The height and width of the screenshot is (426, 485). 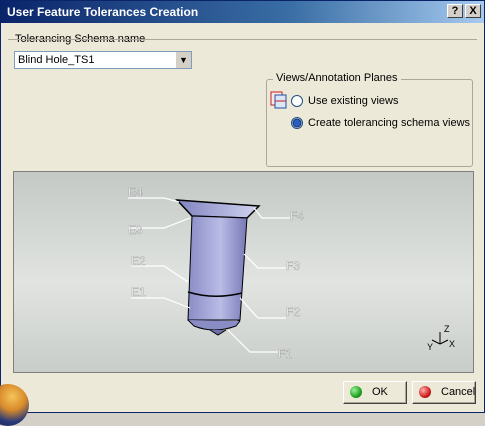 What do you see at coordinates (293, 266) in the screenshot?
I see `label-f3: F3` at bounding box center [293, 266].